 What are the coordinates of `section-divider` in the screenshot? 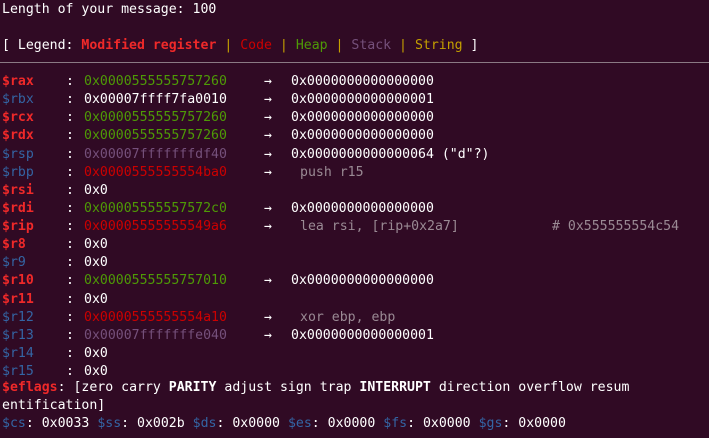 It's located at (354, 62).